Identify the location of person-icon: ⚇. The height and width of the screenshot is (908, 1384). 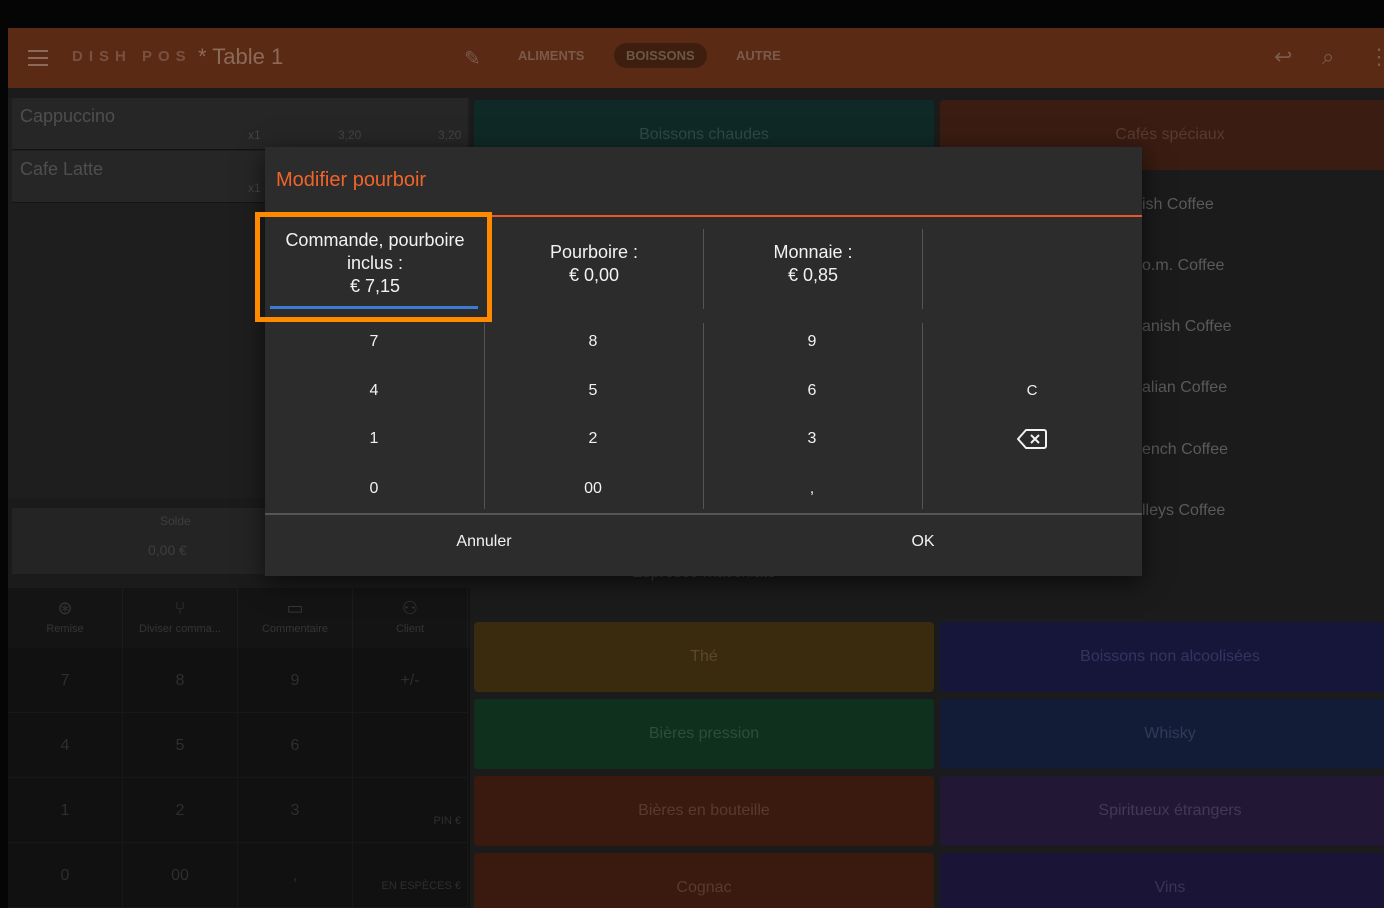
(410, 608).